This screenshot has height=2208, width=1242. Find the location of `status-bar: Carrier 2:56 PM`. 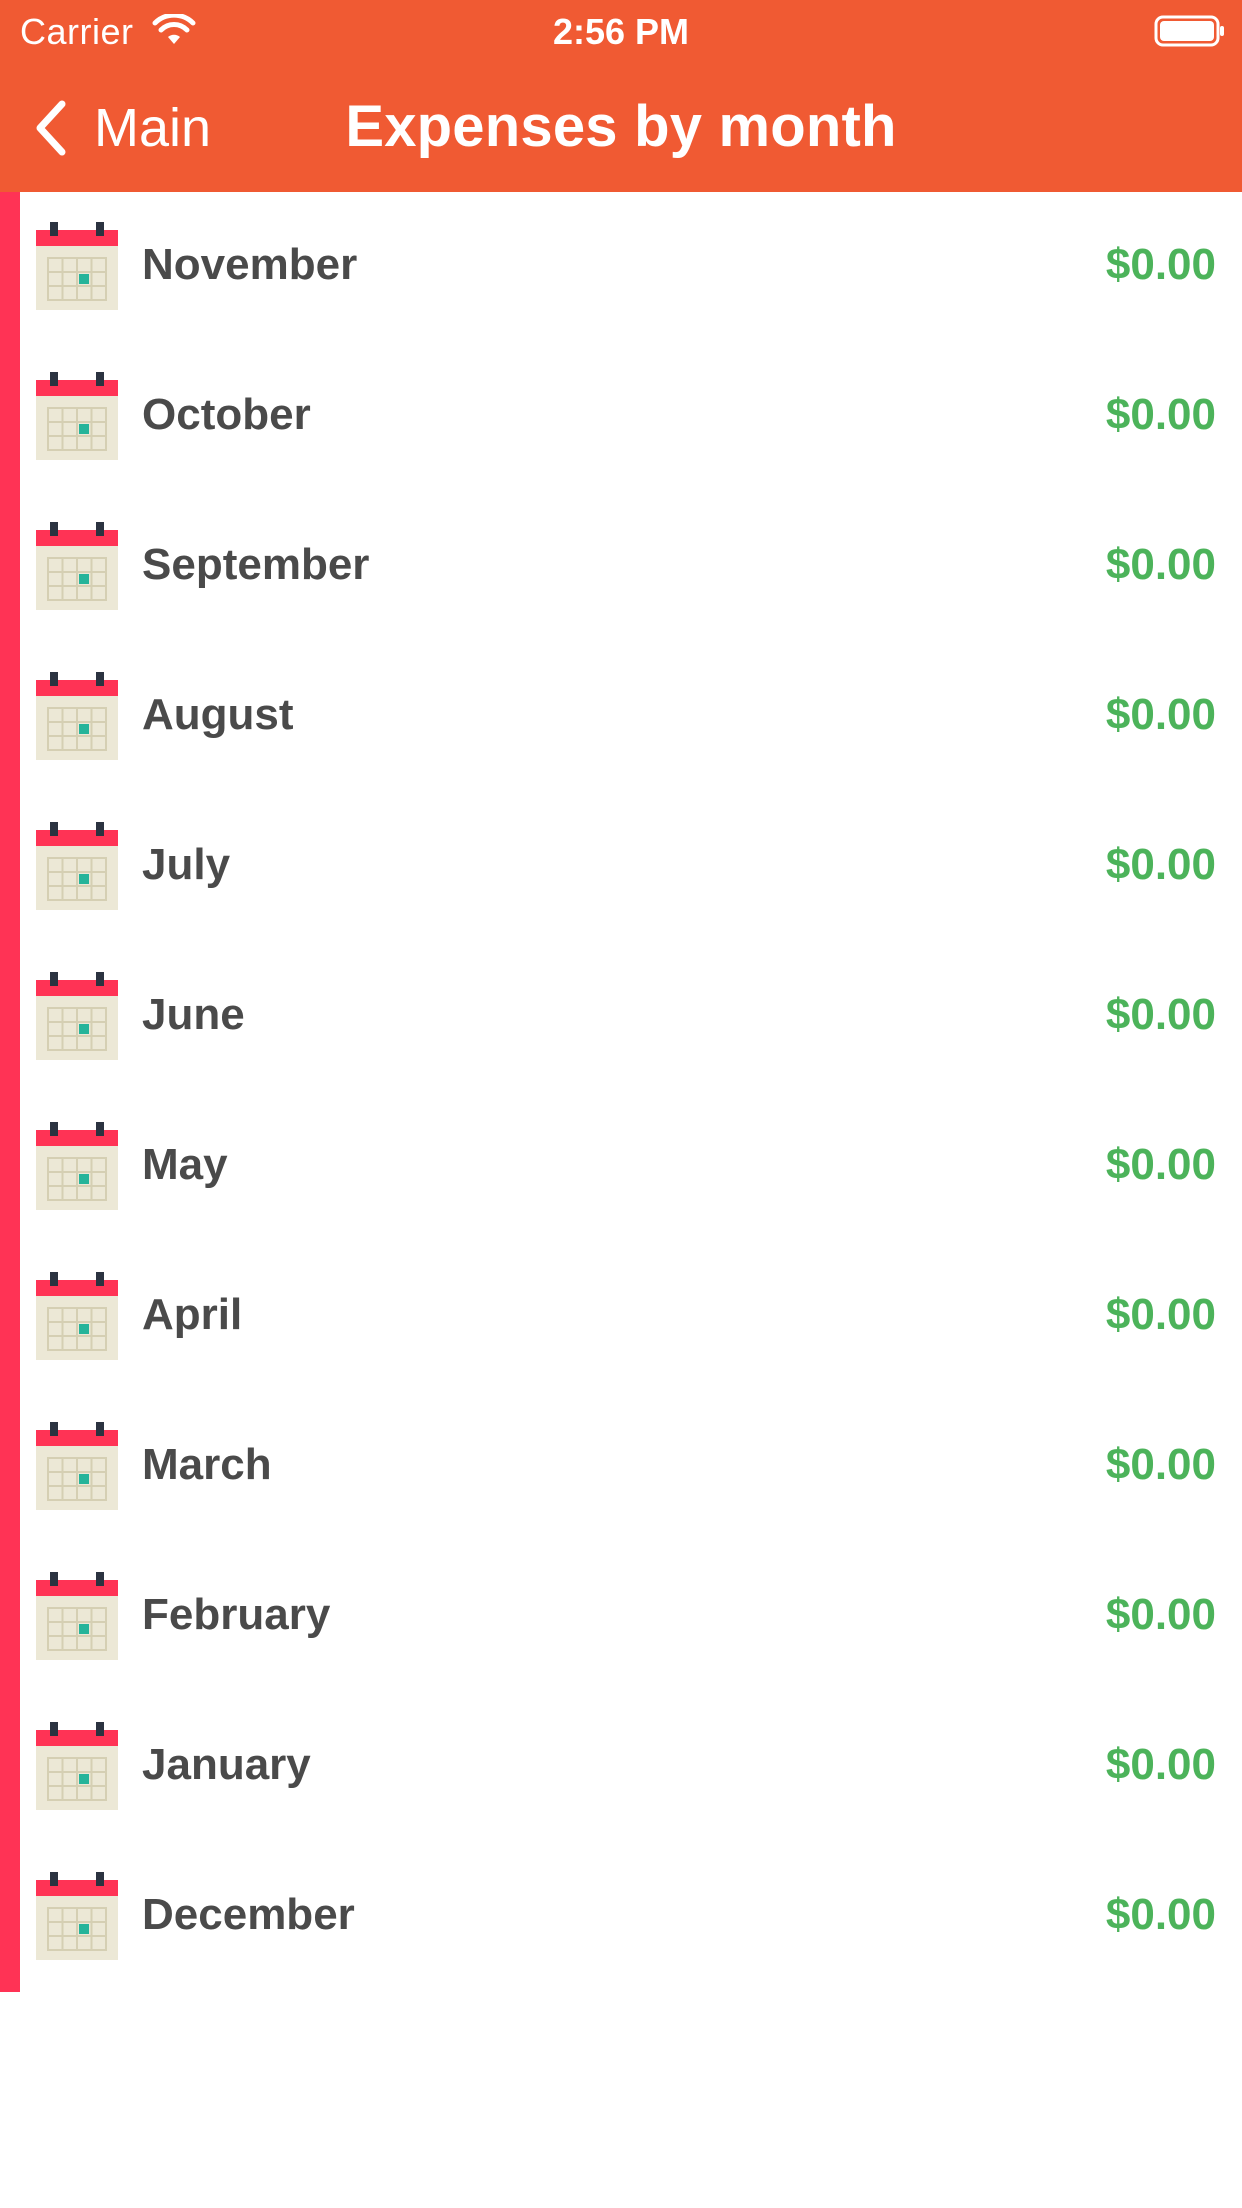

status-bar: Carrier 2:56 PM is located at coordinates (621, 32).